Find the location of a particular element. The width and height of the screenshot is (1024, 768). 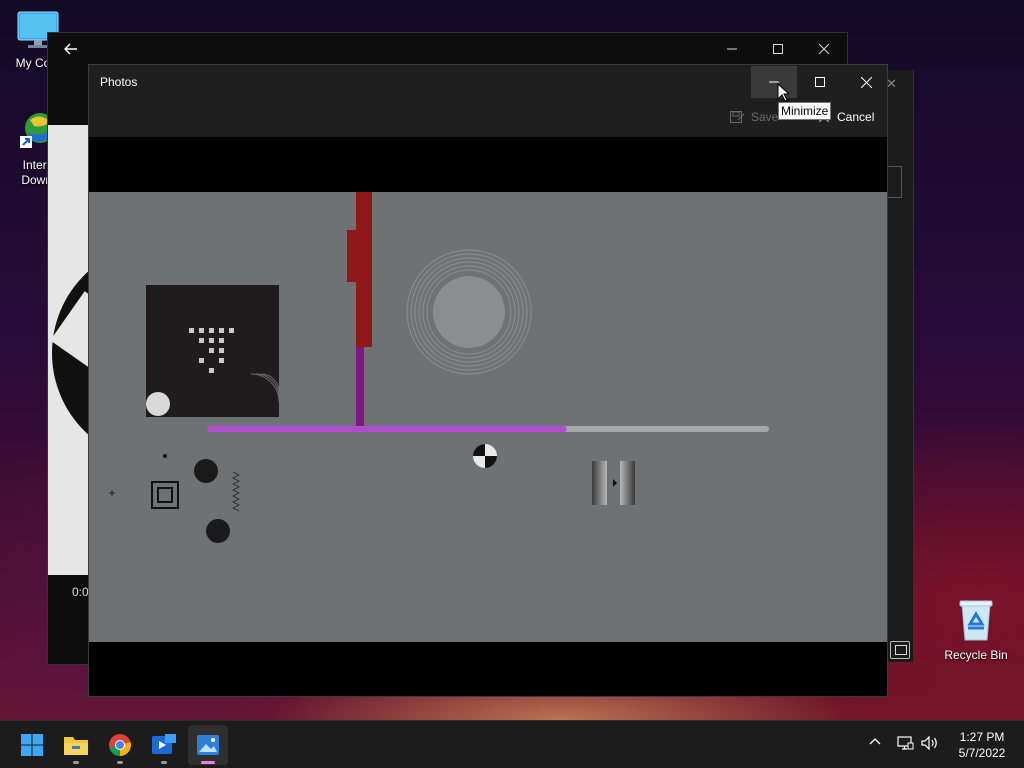

progress-fill is located at coordinates (387, 429).